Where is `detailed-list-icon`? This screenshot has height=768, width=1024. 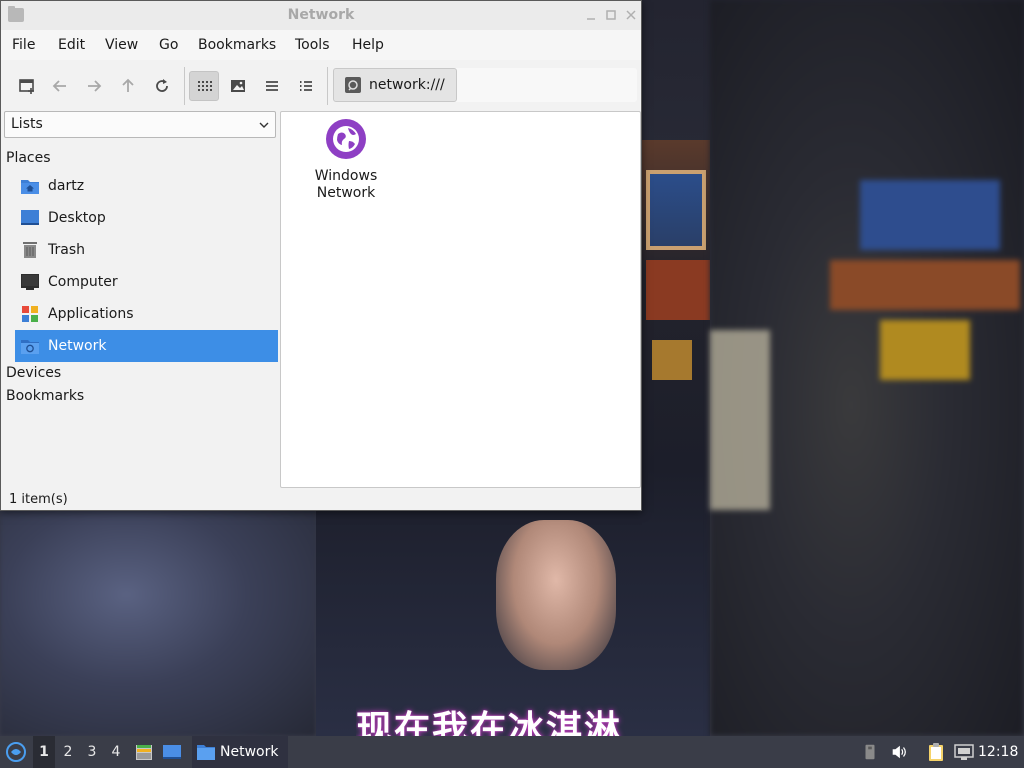
detailed-list-icon is located at coordinates (306, 86).